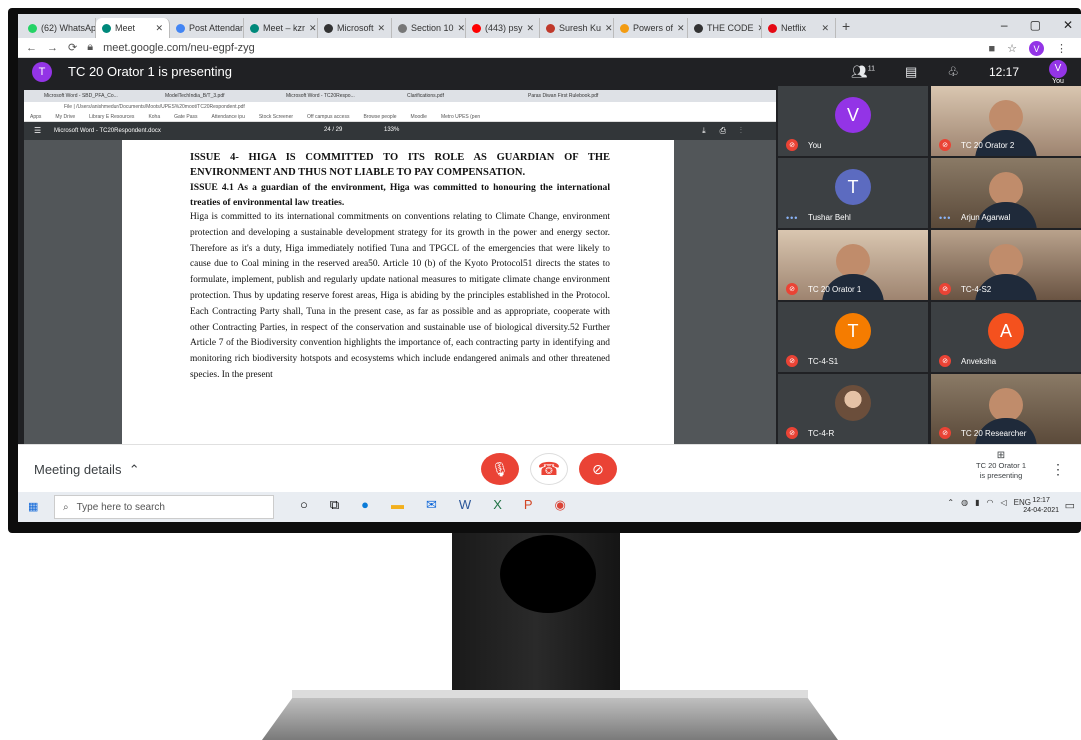  What do you see at coordinates (1006, 337) in the screenshot?
I see `participant-tile: A ⊘ Anveksha` at bounding box center [1006, 337].